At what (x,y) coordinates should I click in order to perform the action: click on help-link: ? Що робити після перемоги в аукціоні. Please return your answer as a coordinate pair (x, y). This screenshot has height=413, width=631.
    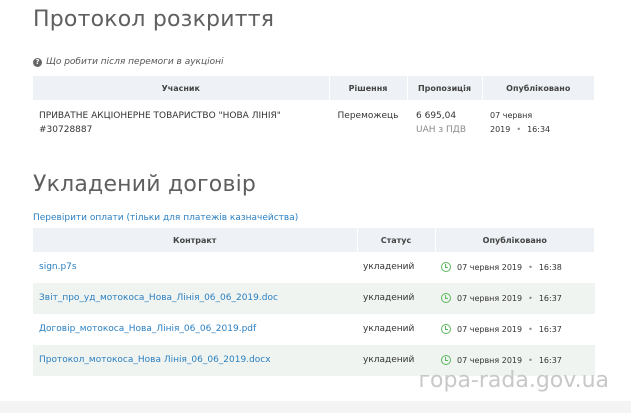
    Looking at the image, I should click on (128, 62).